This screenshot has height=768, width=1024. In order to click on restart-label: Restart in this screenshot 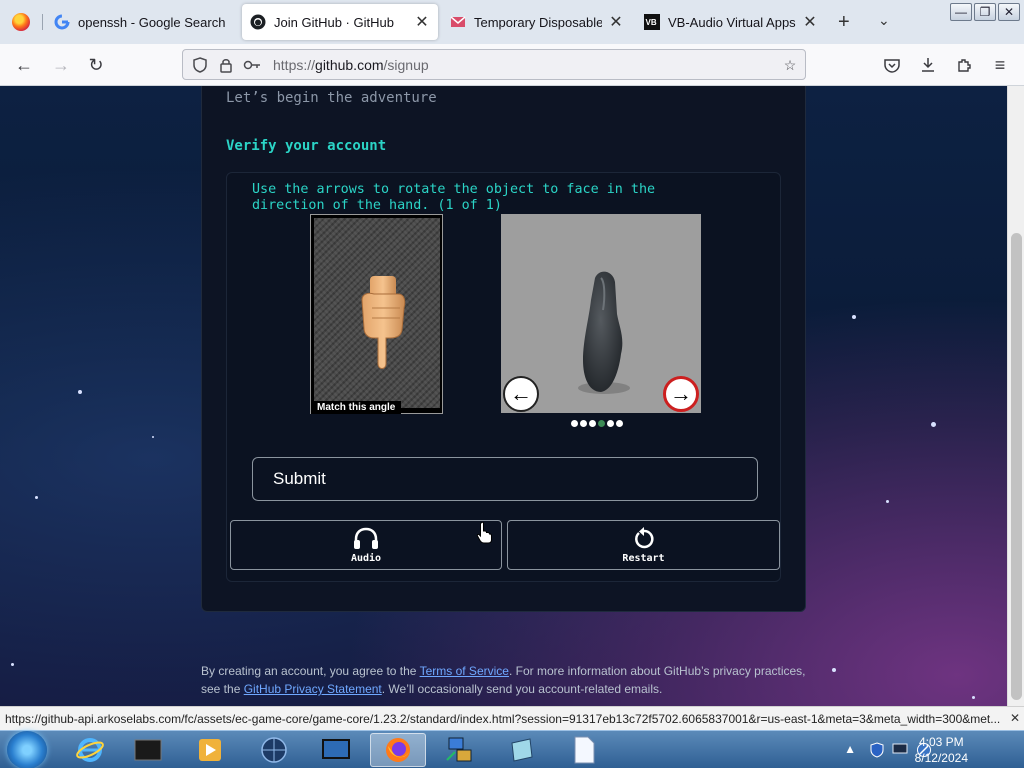, I will do `click(643, 558)`.